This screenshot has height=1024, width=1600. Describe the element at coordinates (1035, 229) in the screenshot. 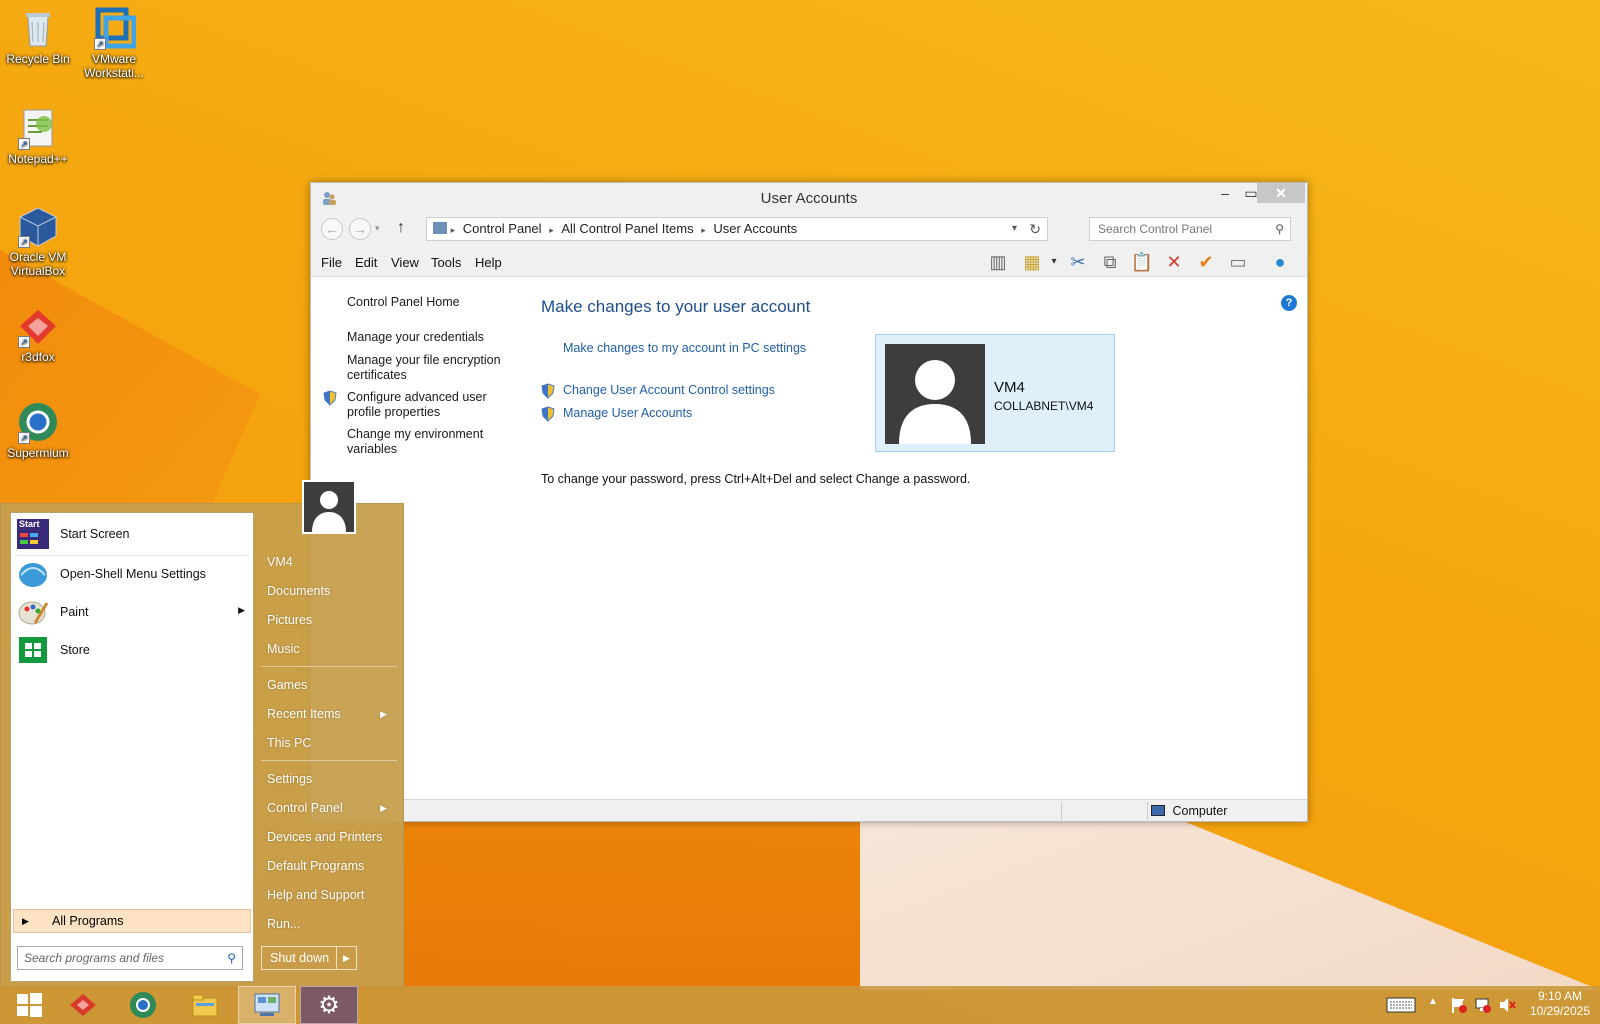

I see `refresh-icon: ↻` at that location.